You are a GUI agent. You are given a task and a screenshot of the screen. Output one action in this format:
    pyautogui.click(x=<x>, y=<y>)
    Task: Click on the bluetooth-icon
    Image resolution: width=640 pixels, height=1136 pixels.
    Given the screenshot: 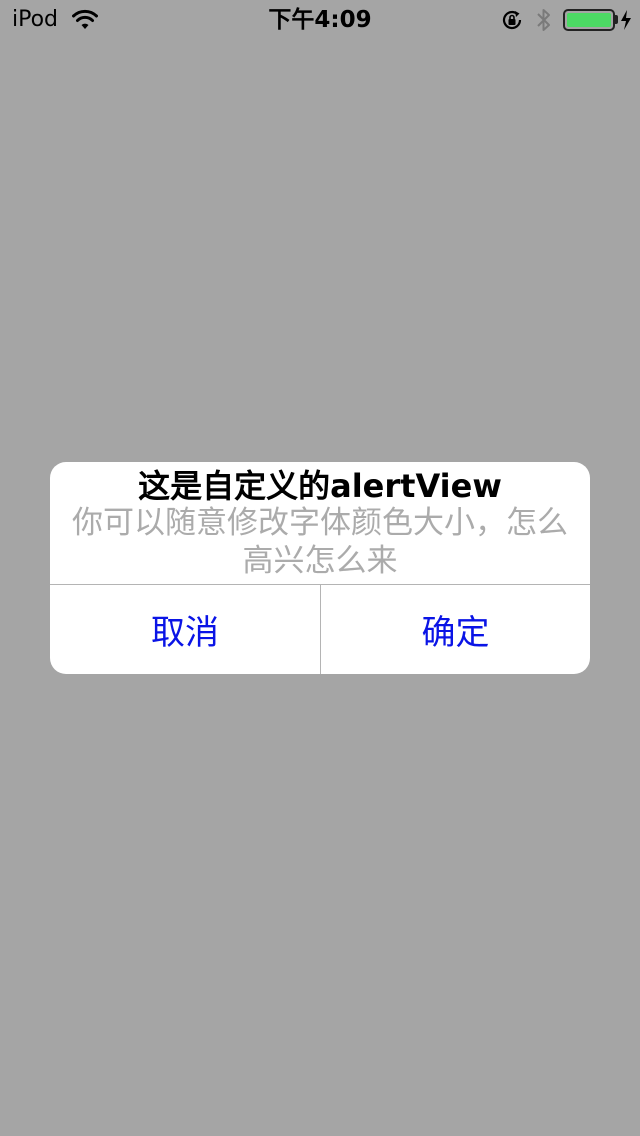 What is the action you would take?
    pyautogui.click(x=543, y=20)
    